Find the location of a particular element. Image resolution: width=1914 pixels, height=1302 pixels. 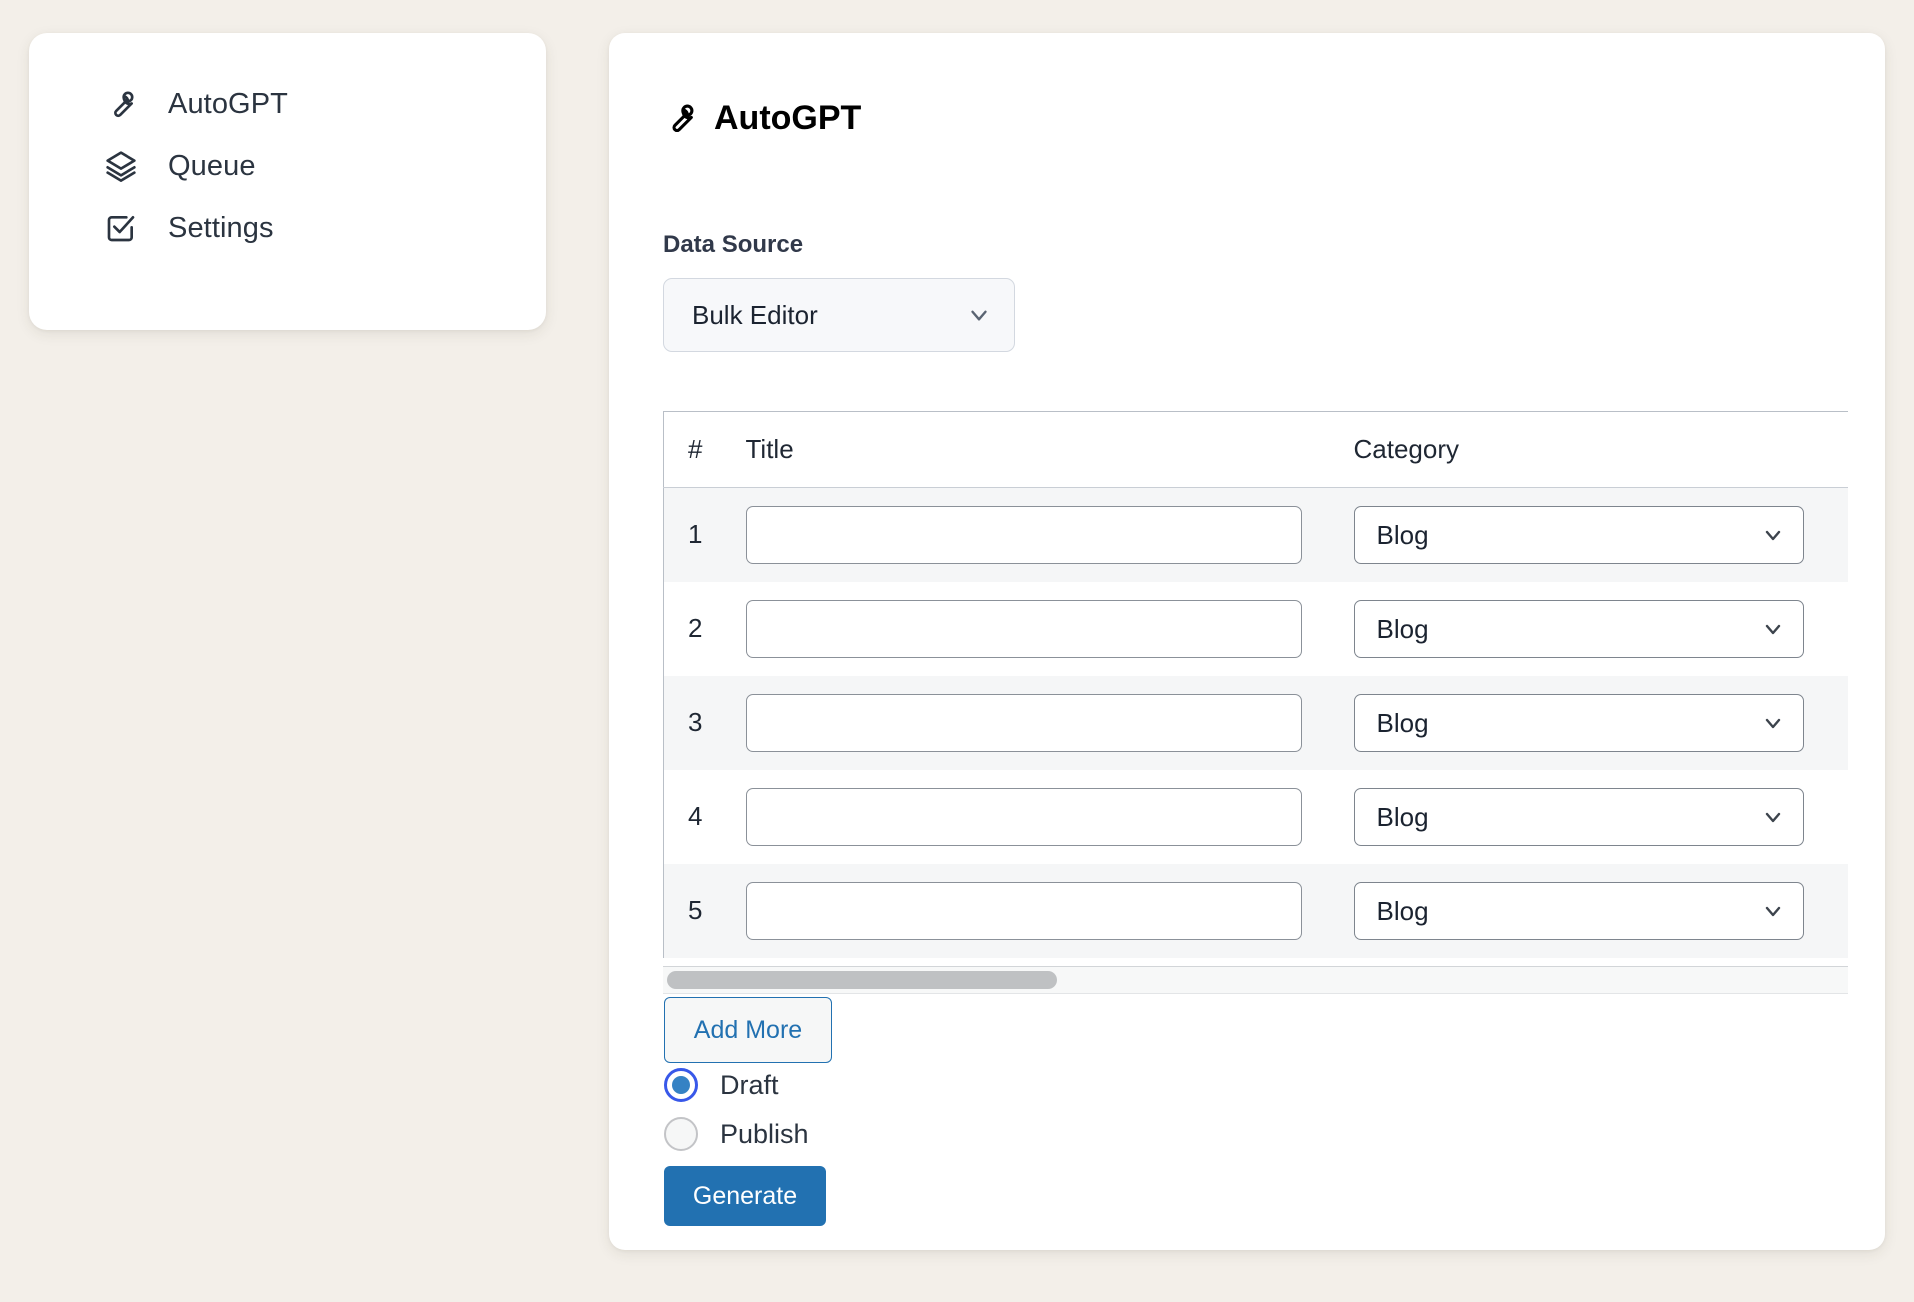

table-row: 3 Blog is located at coordinates (1255, 722).